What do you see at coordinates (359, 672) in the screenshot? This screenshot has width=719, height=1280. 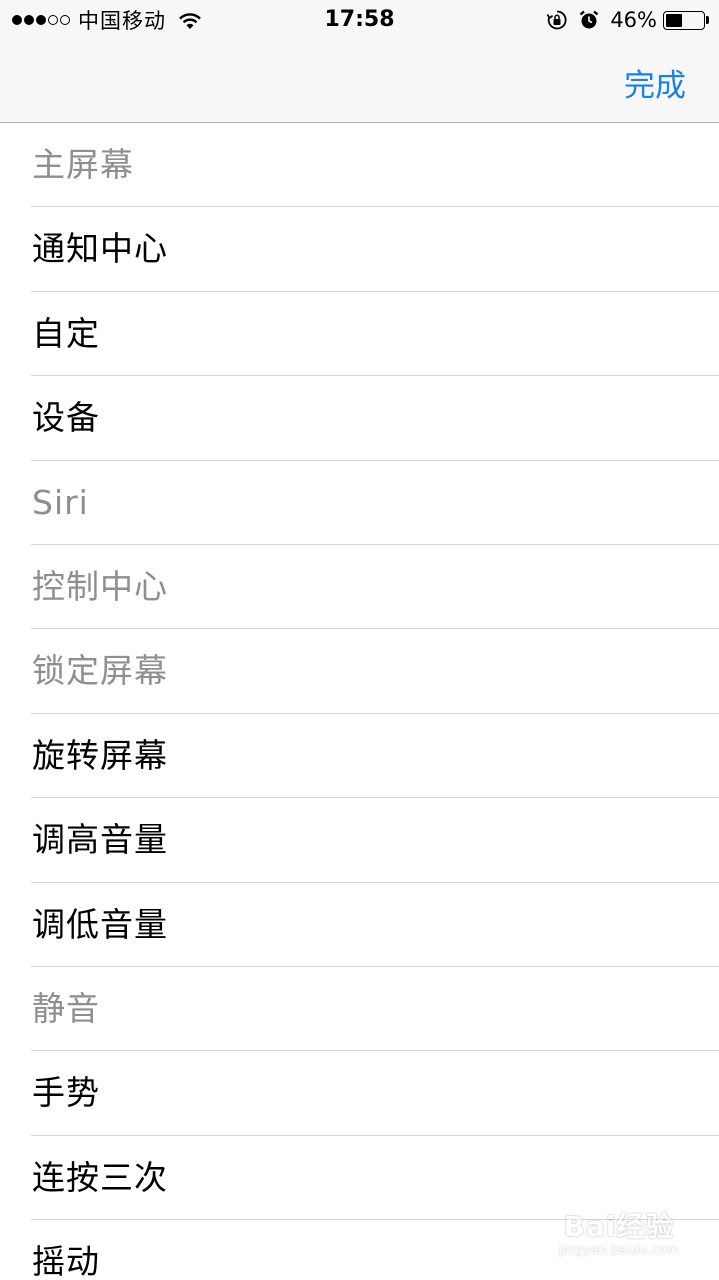 I see `list-item: 锁定屏幕` at bounding box center [359, 672].